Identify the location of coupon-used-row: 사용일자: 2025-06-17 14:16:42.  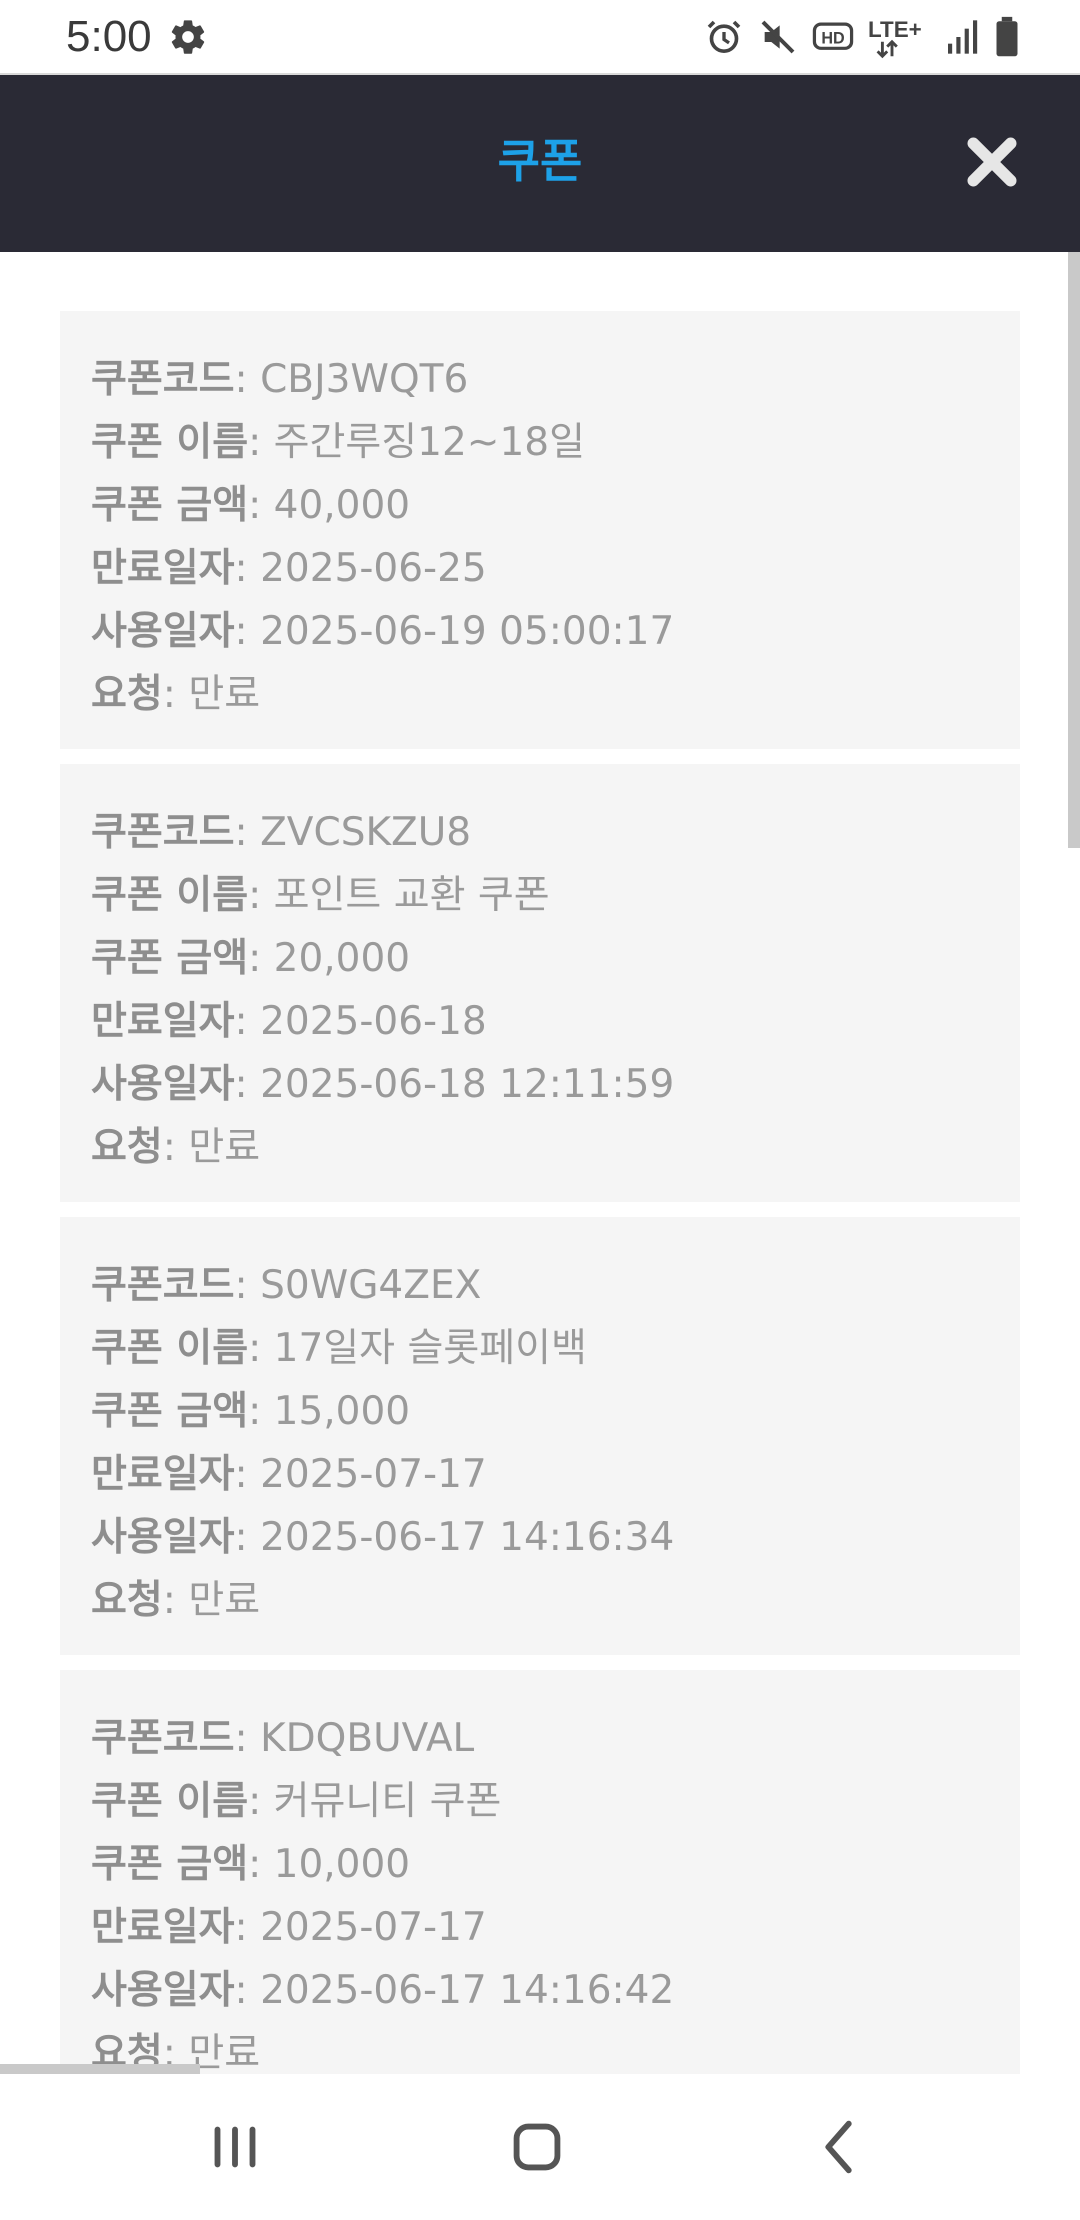
(383, 1990).